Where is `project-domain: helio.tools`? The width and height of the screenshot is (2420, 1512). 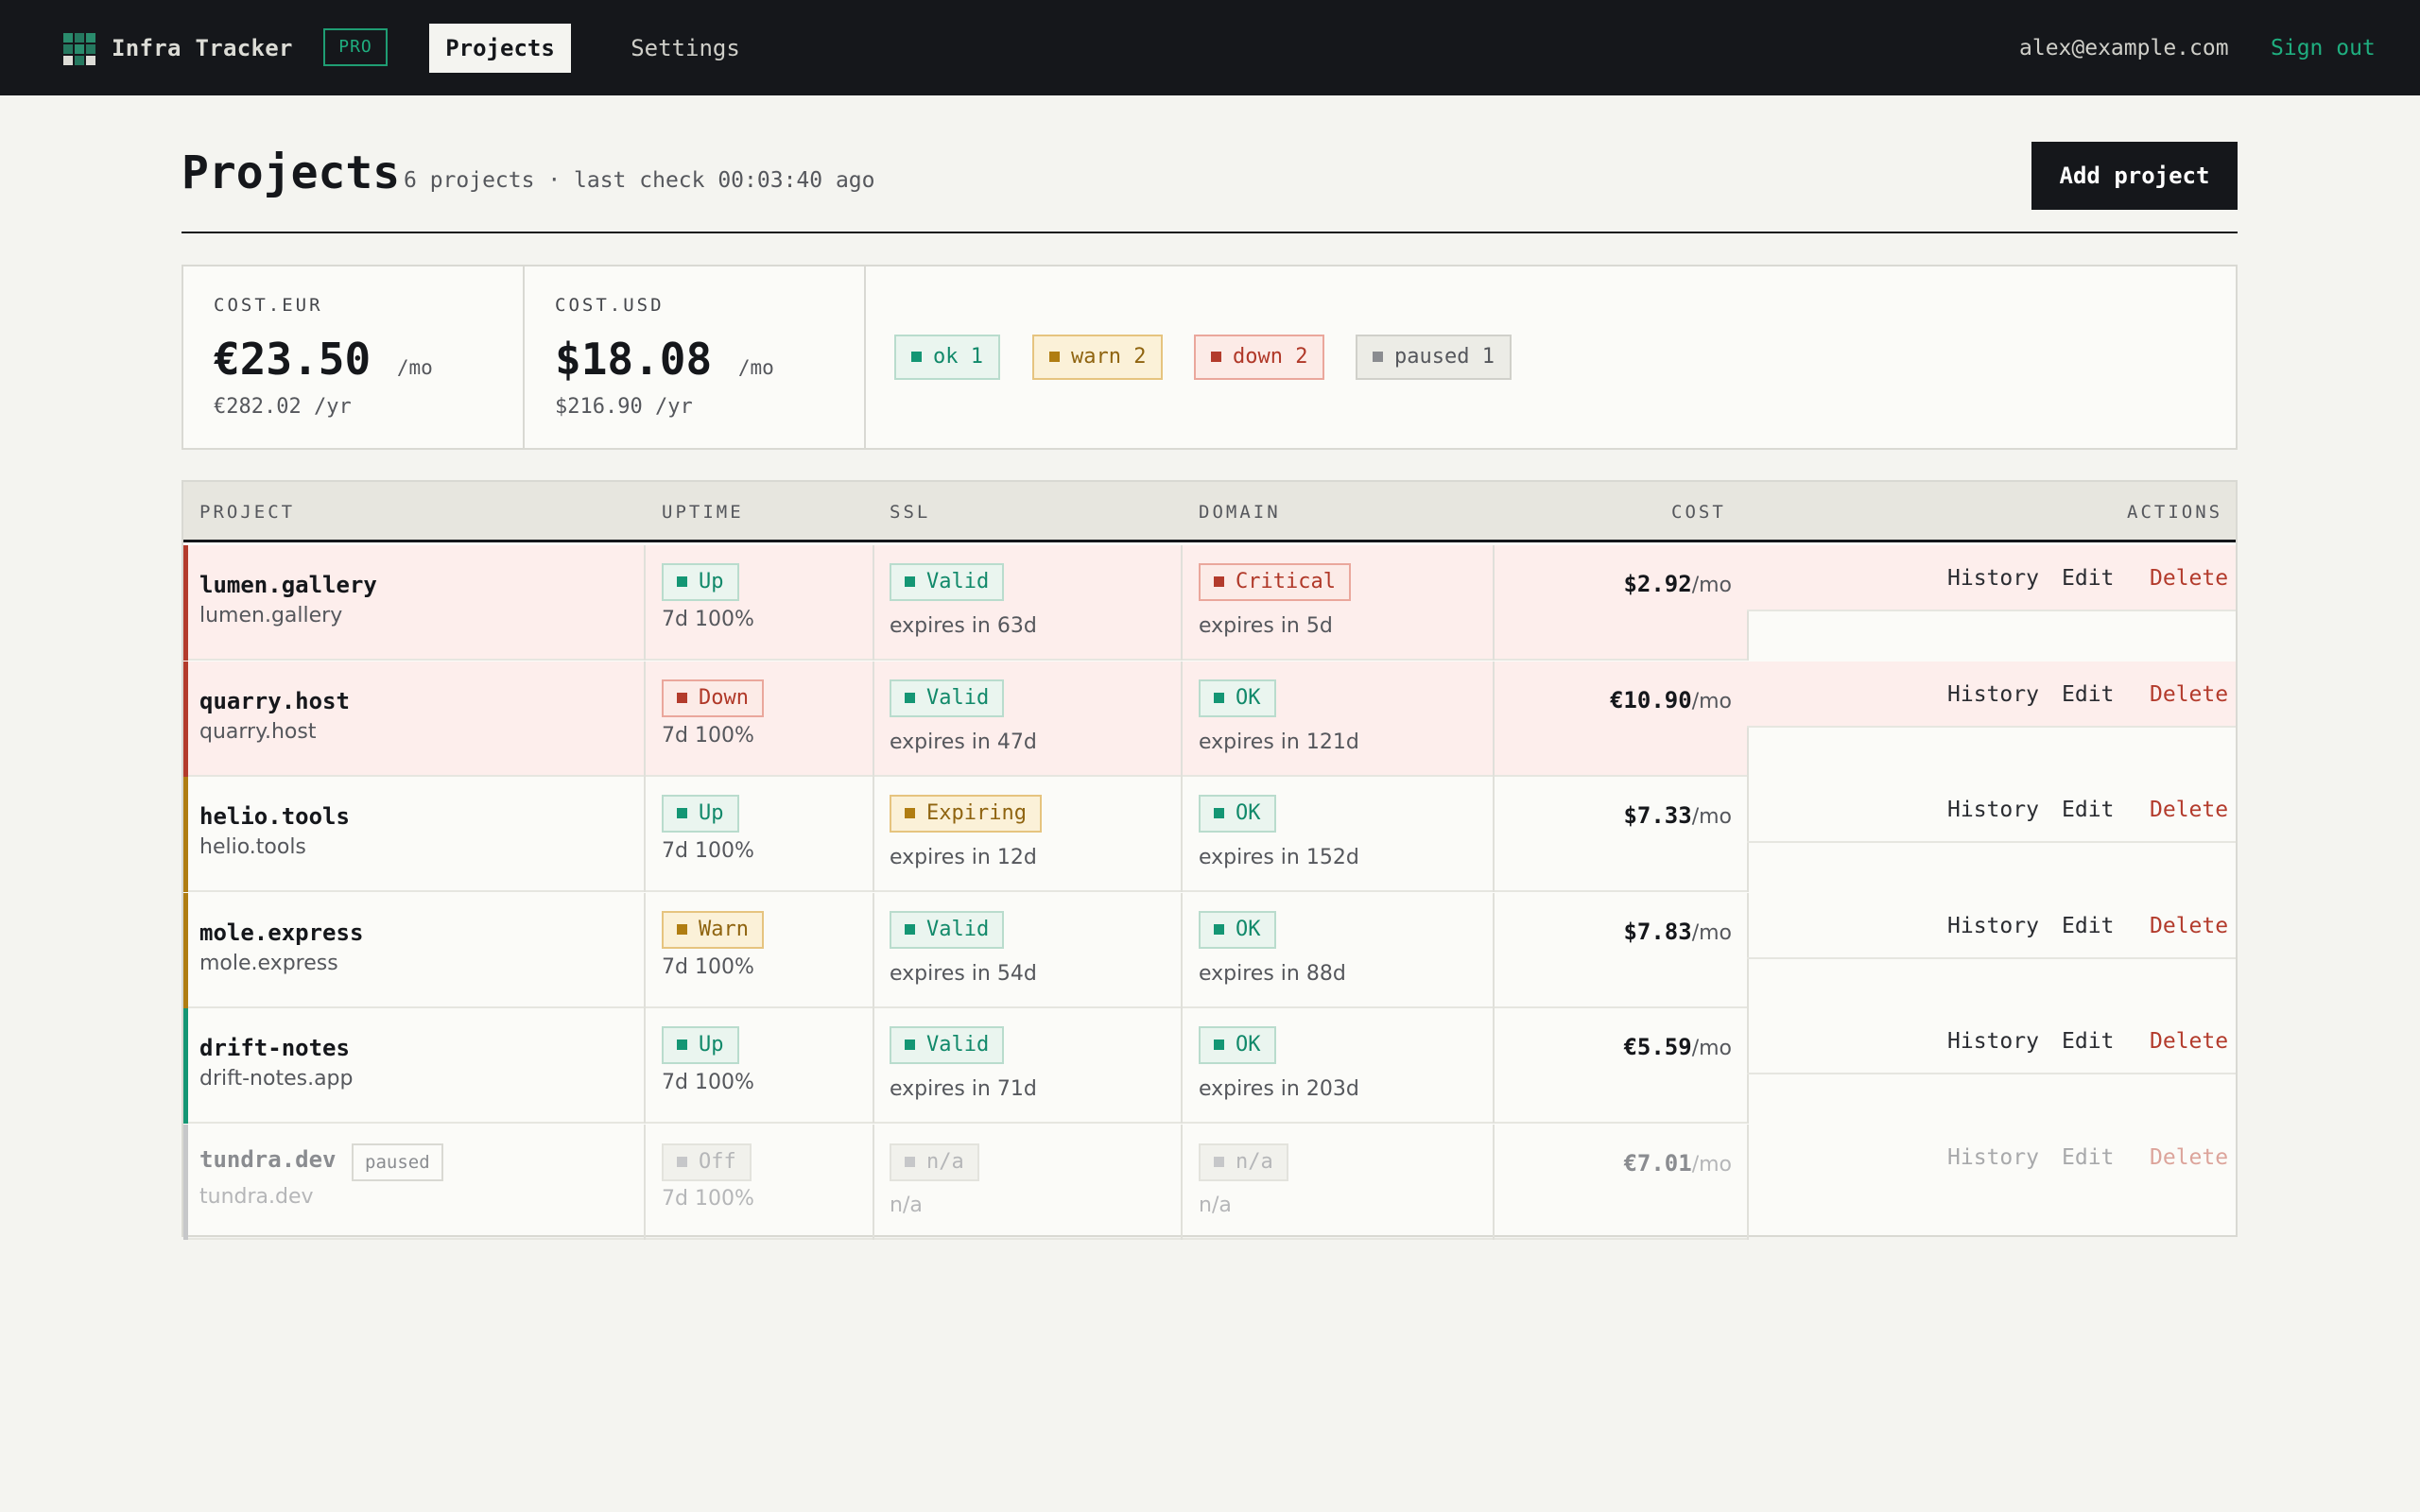 project-domain: helio.tools is located at coordinates (252, 847).